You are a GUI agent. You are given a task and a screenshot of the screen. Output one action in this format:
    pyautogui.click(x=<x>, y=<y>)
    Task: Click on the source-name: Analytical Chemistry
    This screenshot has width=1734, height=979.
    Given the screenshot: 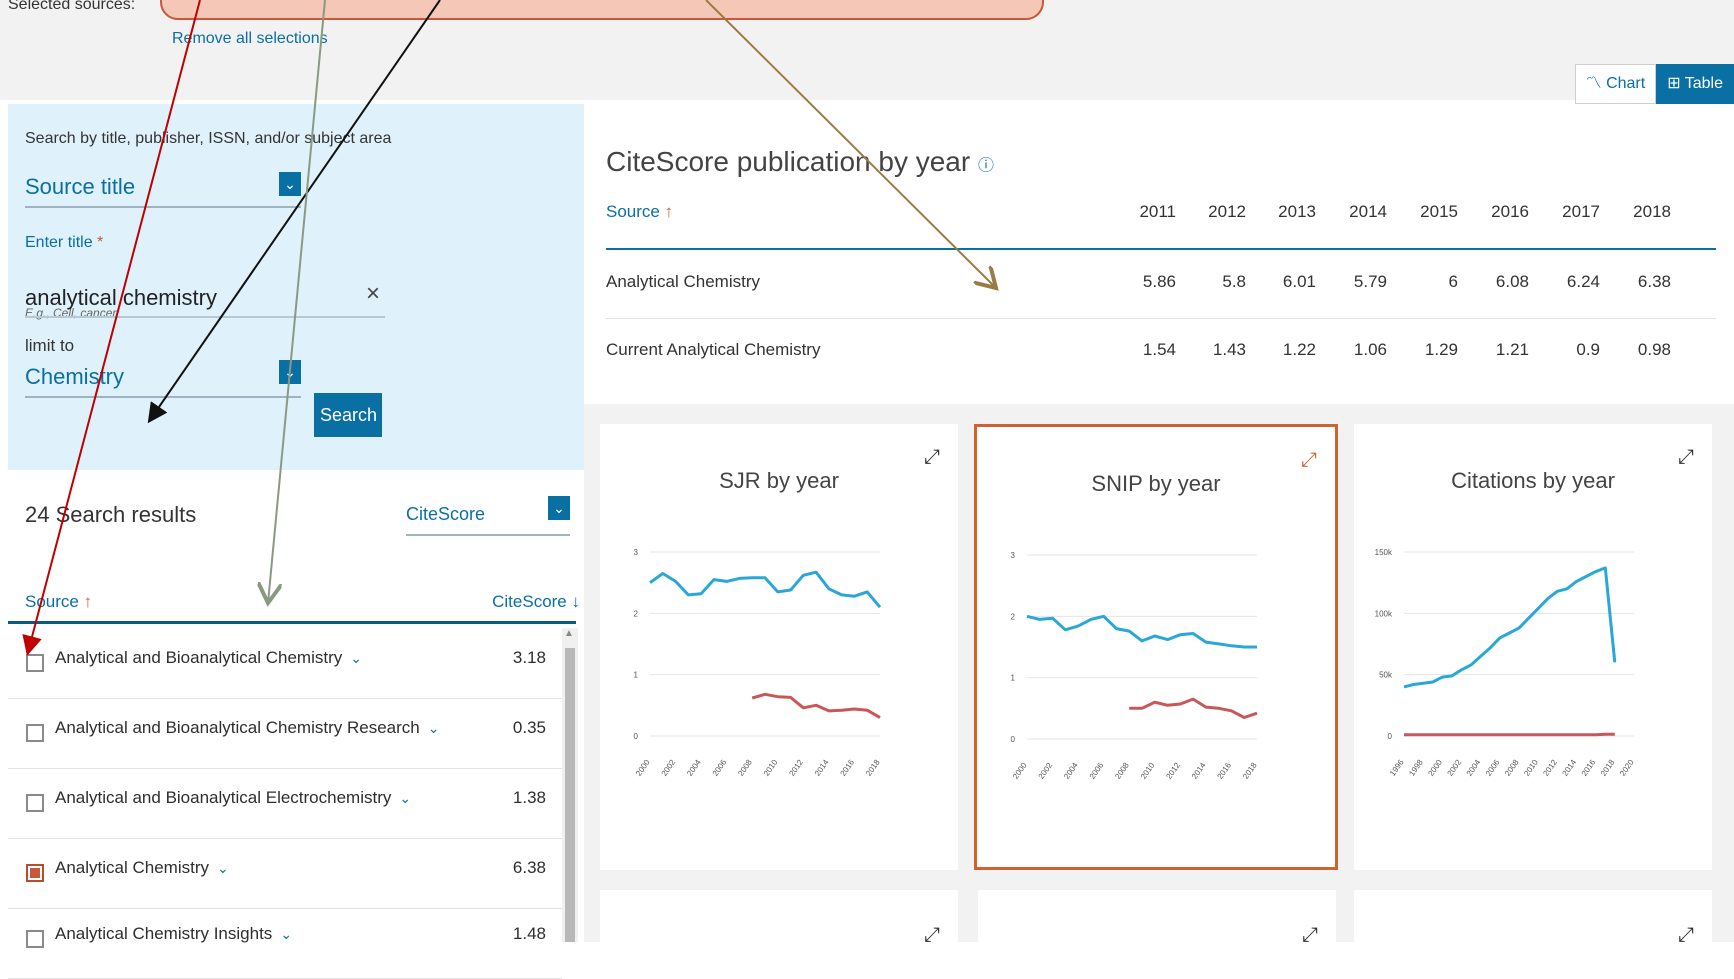 What is the action you would take?
    pyautogui.click(x=683, y=281)
    